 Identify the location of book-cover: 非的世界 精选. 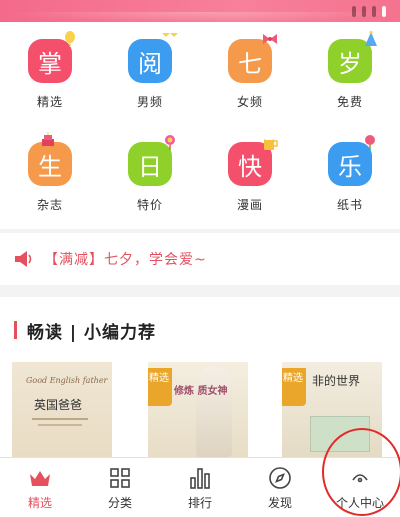
(332, 409).